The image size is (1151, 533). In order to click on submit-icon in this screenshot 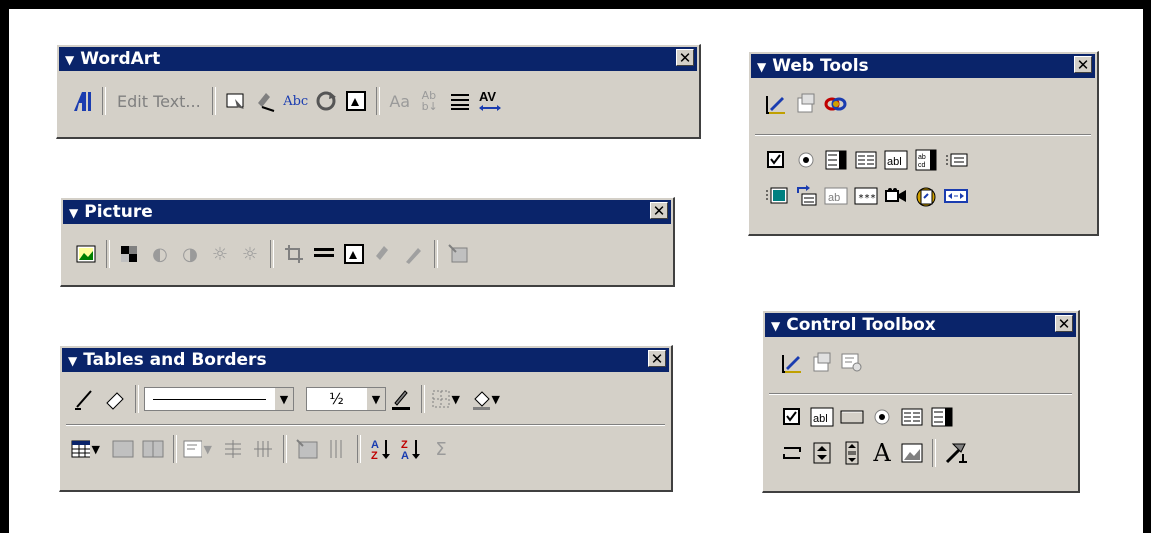, I will do `click(956, 160)`.